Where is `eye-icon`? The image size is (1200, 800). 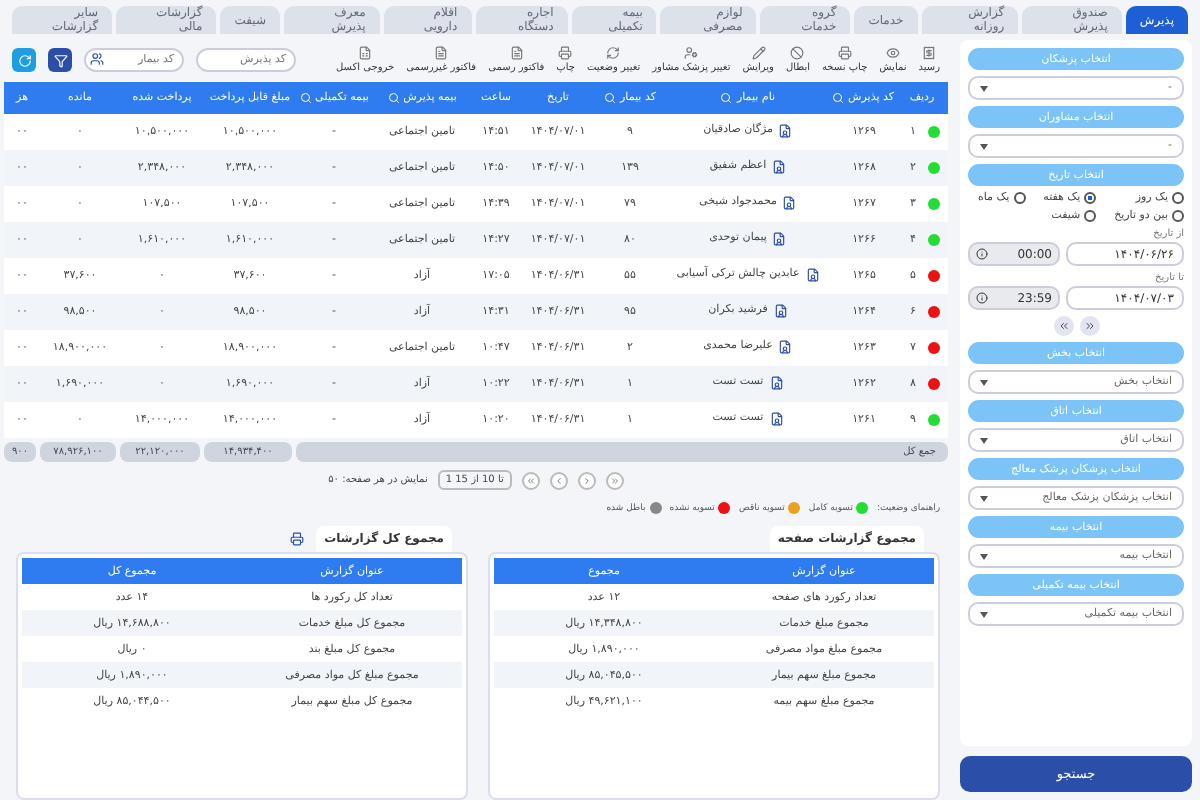 eye-icon is located at coordinates (892, 53).